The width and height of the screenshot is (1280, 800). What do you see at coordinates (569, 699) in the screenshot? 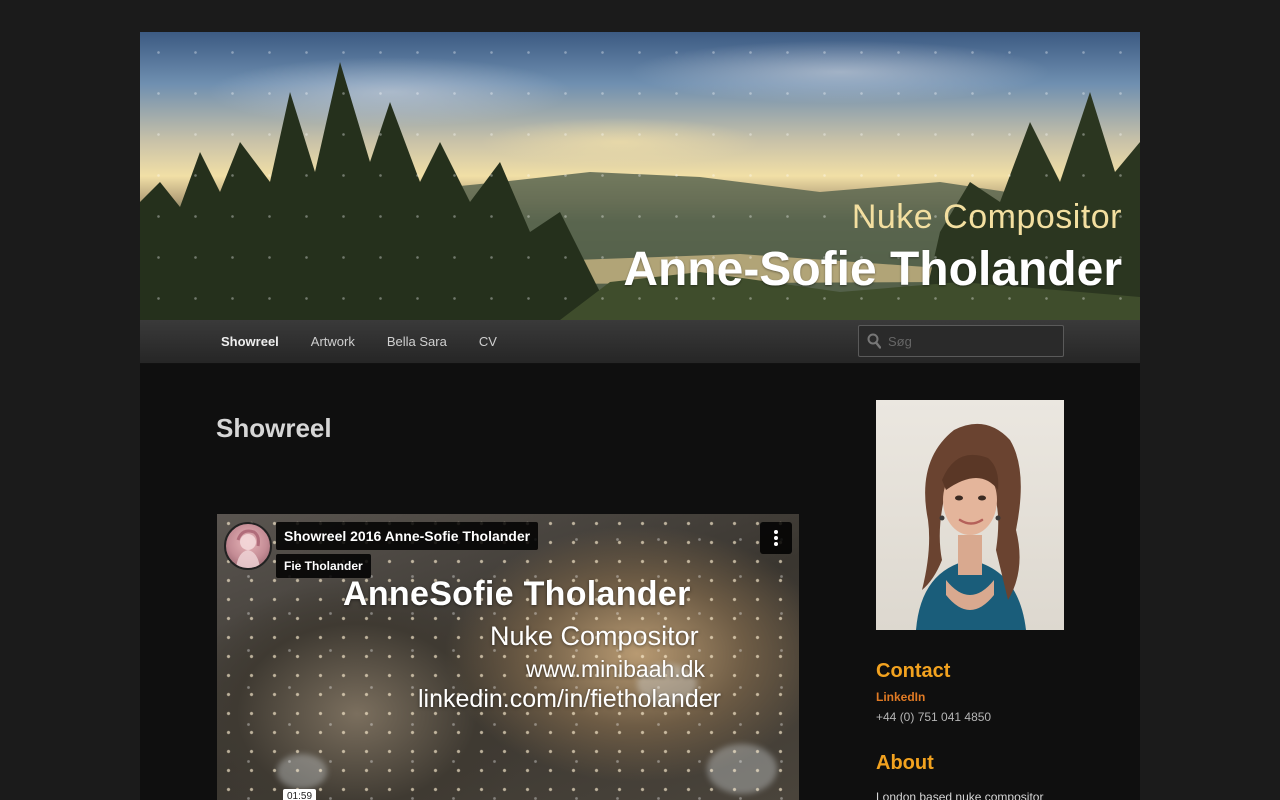
I see `video-overlay-linkedin: linkedin.com/in/fietholander` at bounding box center [569, 699].